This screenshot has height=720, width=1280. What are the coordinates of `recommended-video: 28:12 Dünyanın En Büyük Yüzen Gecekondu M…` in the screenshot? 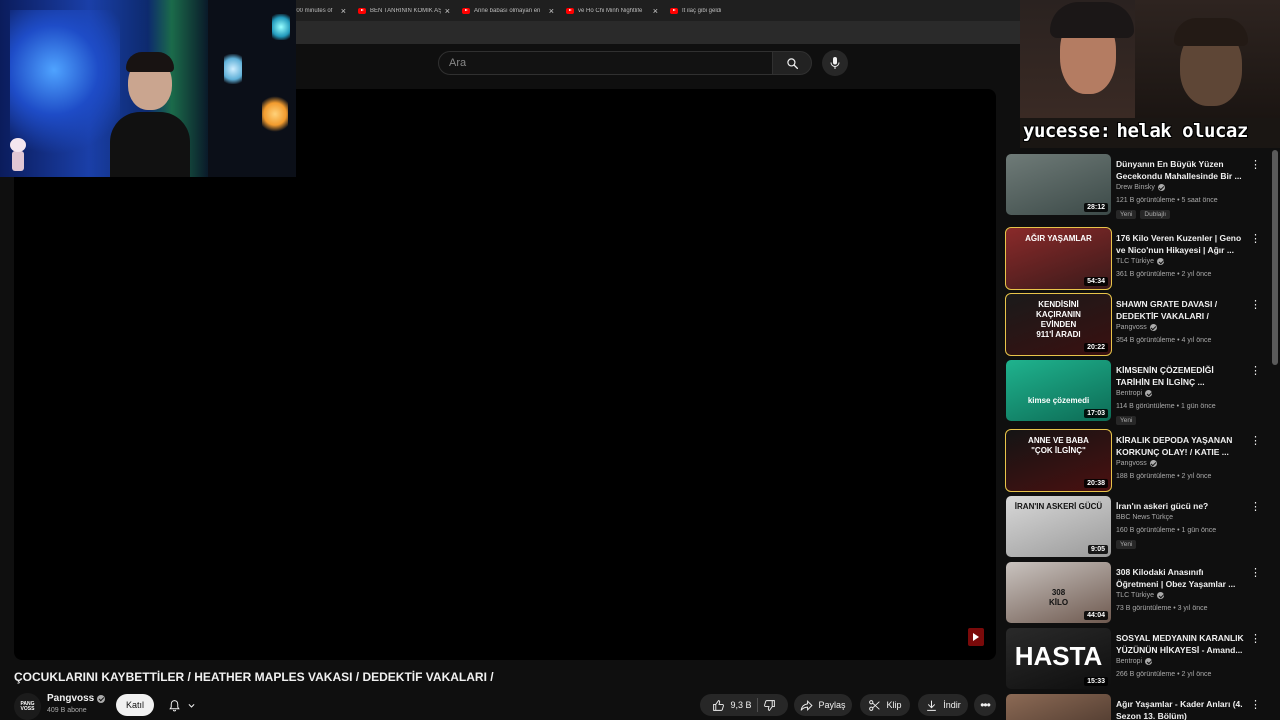 It's located at (1139, 185).